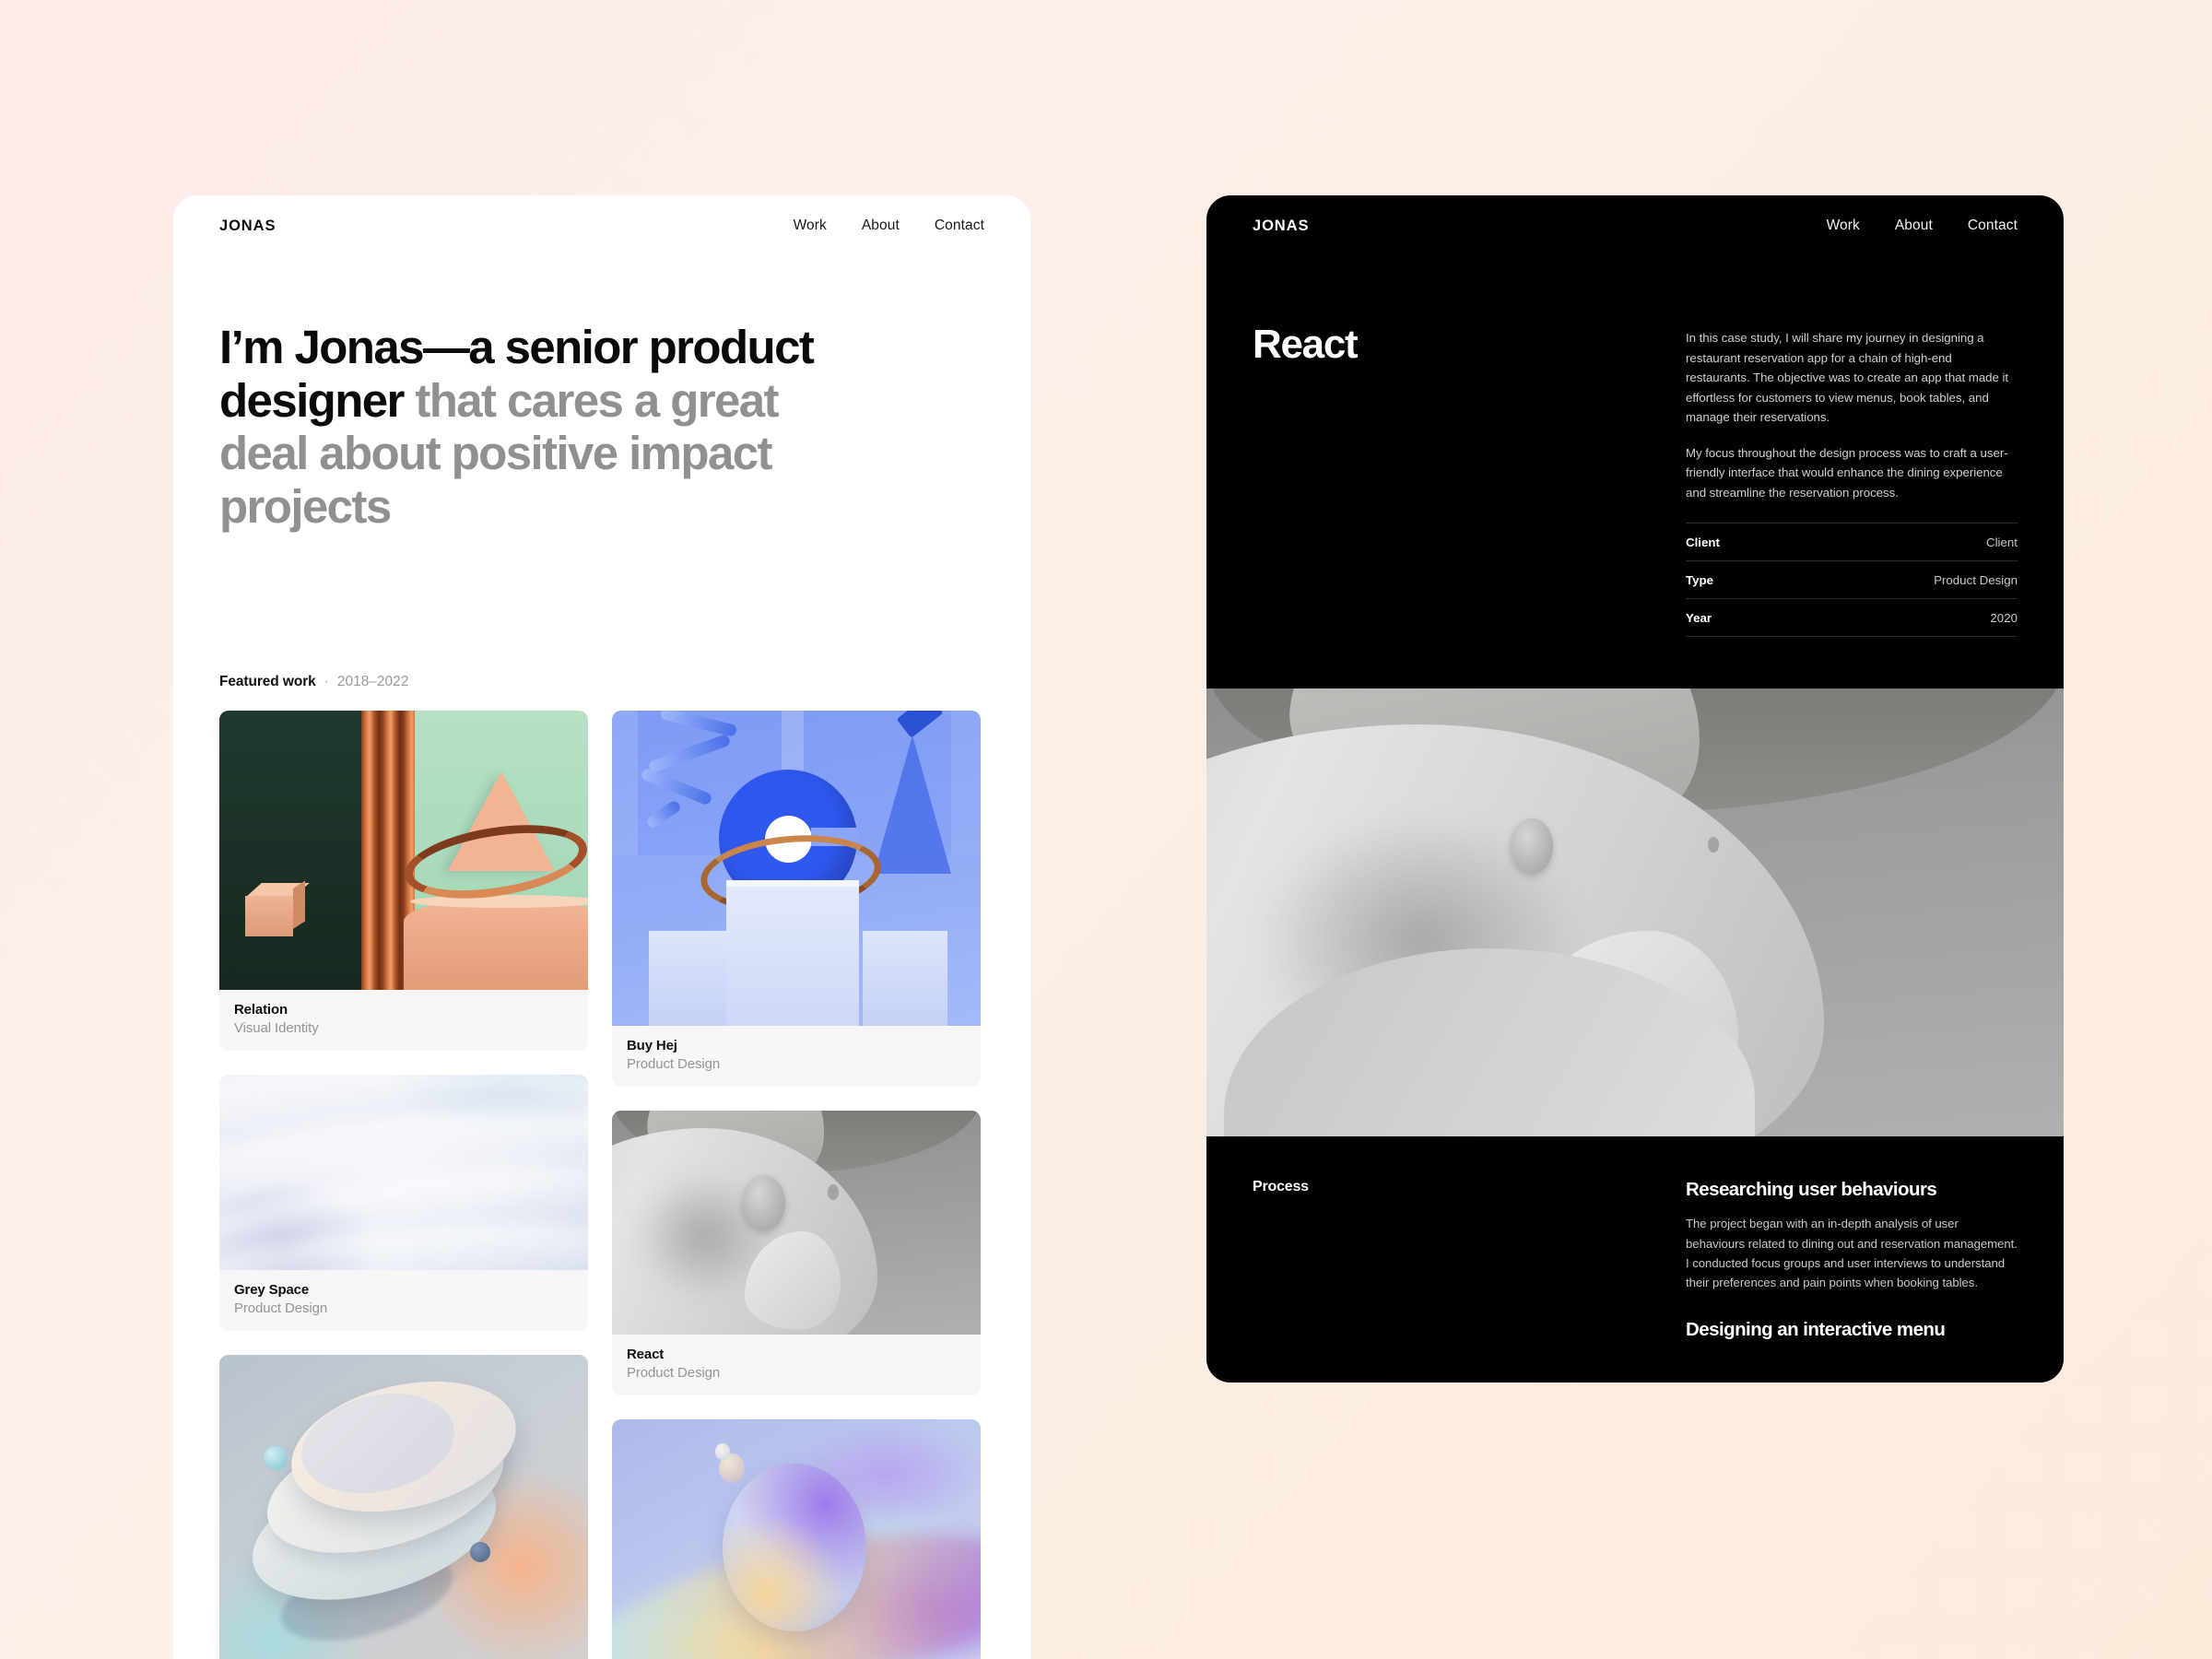  Describe the element at coordinates (372, 681) in the screenshot. I see `featured-work-years: 2018–2022` at that location.